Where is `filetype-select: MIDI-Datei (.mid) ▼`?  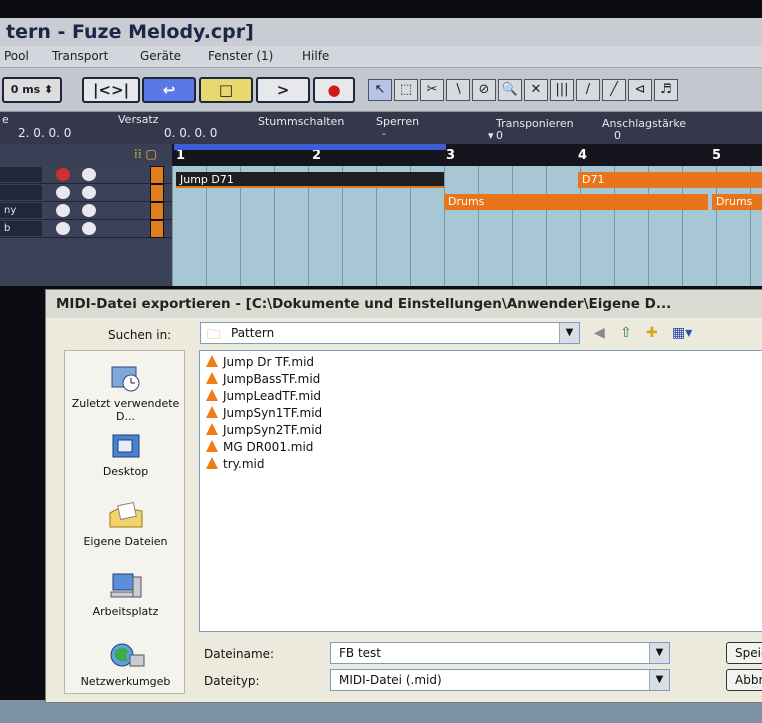
filetype-select: MIDI-Datei (.mid) ▼ is located at coordinates (500, 680).